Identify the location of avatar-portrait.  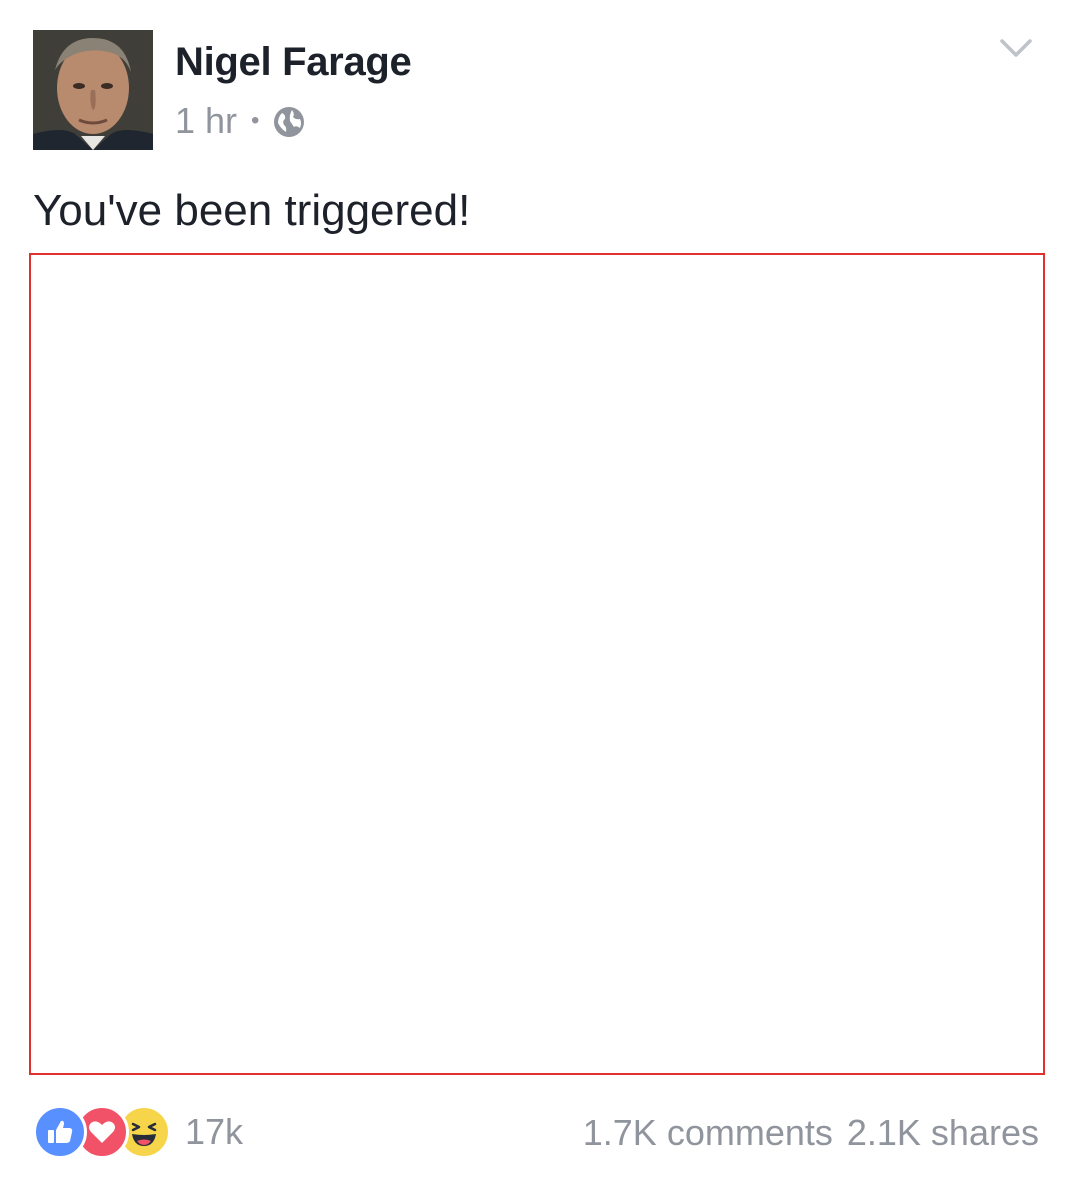
(93, 90).